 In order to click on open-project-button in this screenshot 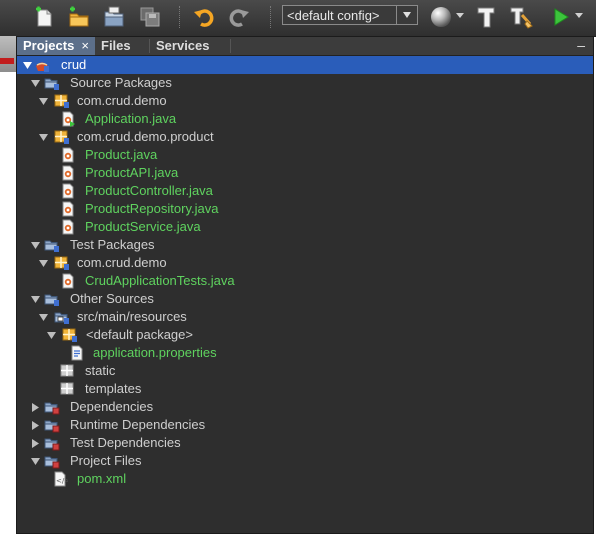, I will do `click(114, 17)`.